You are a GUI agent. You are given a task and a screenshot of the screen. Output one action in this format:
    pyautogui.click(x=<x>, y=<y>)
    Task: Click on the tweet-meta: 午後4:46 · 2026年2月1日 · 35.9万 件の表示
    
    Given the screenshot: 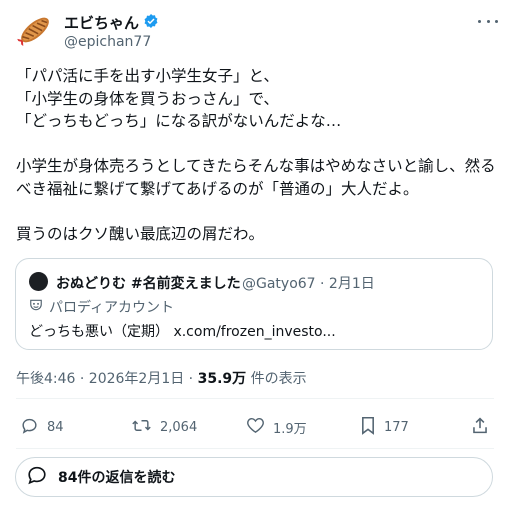 What is the action you would take?
    pyautogui.click(x=161, y=378)
    